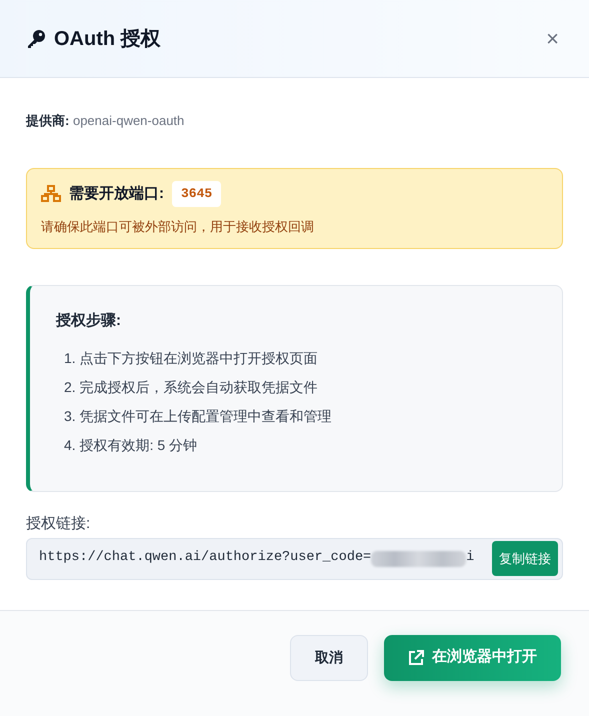 The width and height of the screenshot is (589, 716). I want to click on step-item: 3. 凭据文件可在上传配置管理中查看和管理, so click(198, 416).